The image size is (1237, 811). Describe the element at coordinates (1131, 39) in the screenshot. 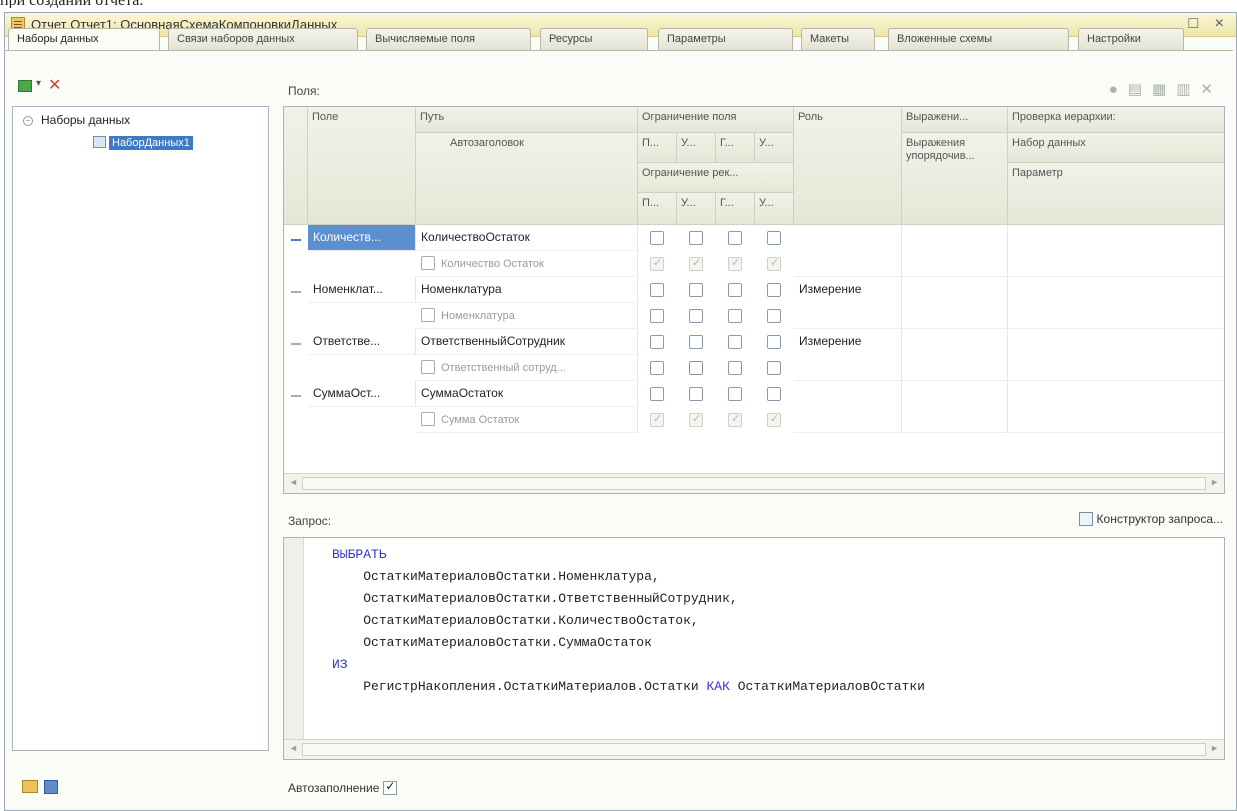

I see `tab-settings: Настройки` at that location.